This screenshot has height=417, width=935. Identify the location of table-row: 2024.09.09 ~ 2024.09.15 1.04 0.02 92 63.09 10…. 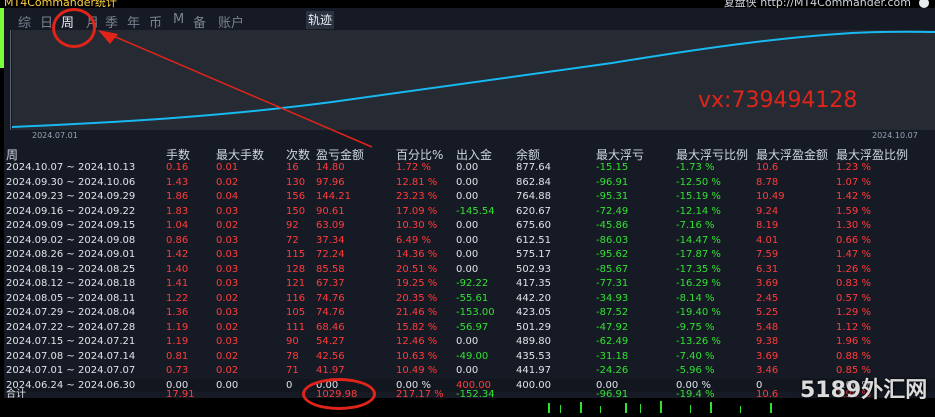
(469, 225).